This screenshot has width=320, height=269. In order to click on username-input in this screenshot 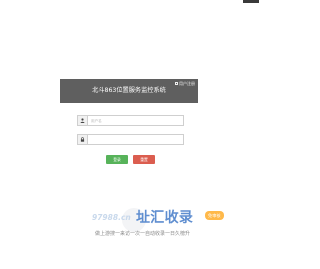, I will do `click(135, 120)`.